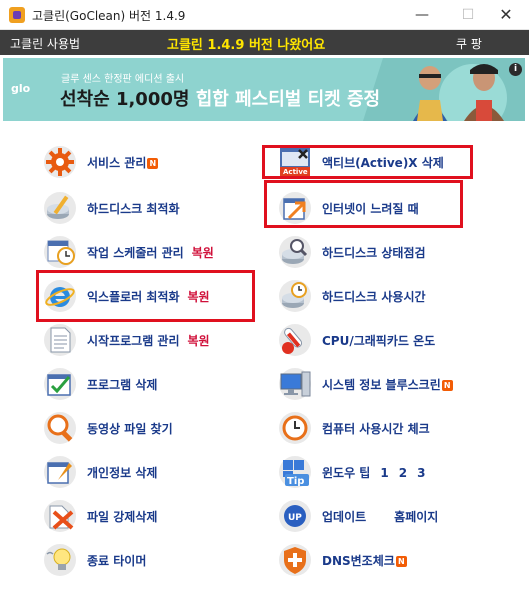 The image size is (529, 594). I want to click on item-label: 시스템 정보 블루스크린, so click(381, 385).